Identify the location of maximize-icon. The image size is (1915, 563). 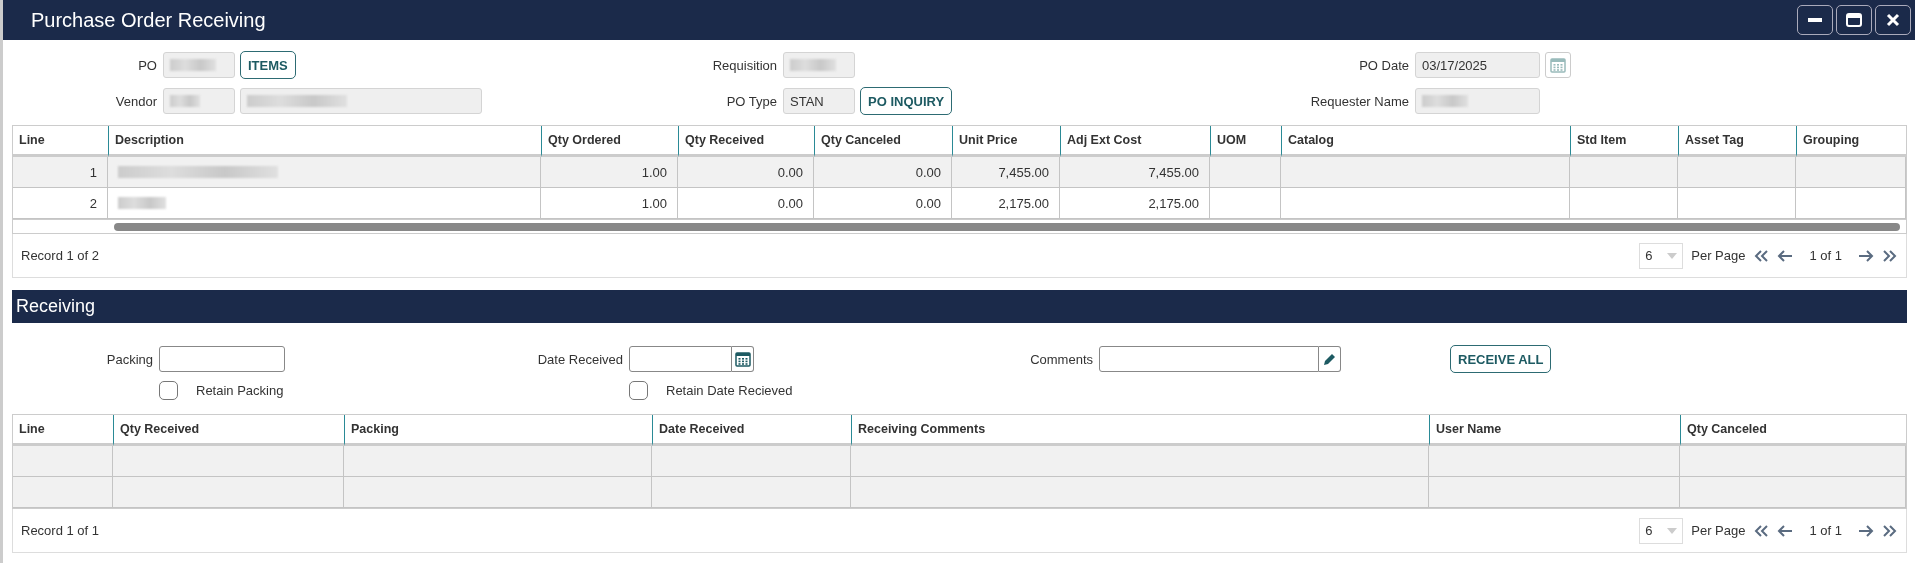
(1854, 20).